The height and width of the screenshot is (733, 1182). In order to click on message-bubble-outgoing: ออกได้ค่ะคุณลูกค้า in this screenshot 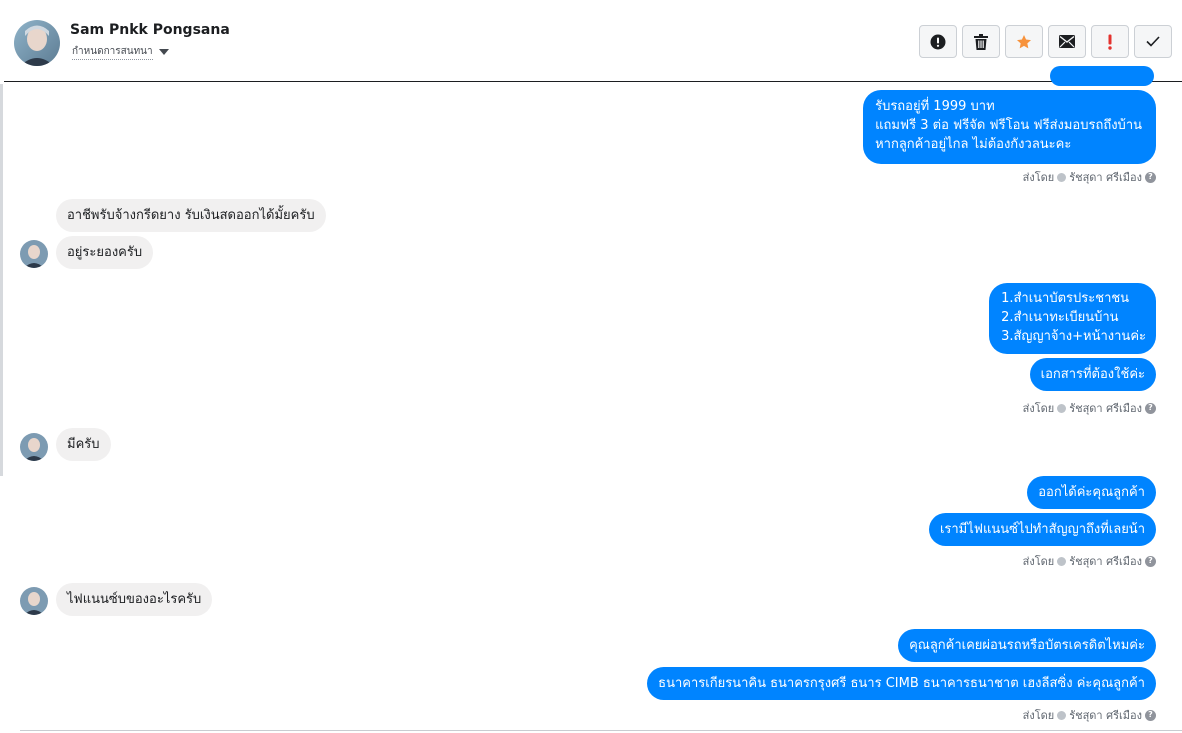, I will do `click(1091, 492)`.